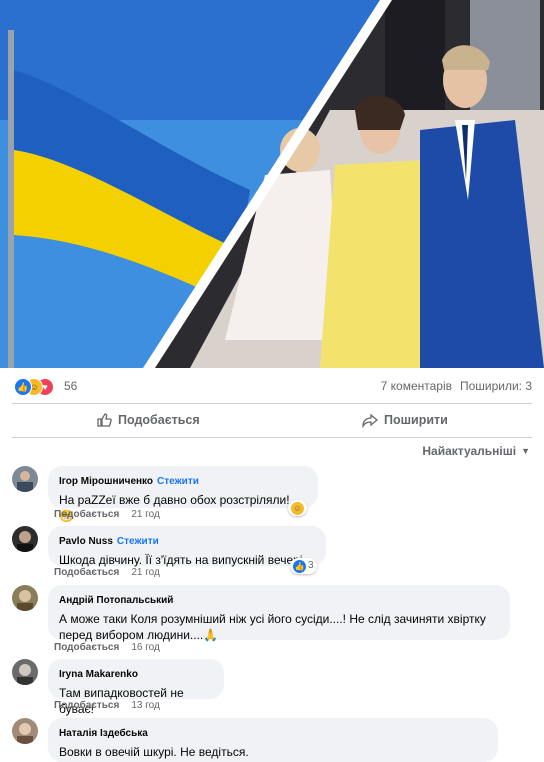 The width and height of the screenshot is (544, 762). I want to click on share-label: Поширити, so click(416, 420).